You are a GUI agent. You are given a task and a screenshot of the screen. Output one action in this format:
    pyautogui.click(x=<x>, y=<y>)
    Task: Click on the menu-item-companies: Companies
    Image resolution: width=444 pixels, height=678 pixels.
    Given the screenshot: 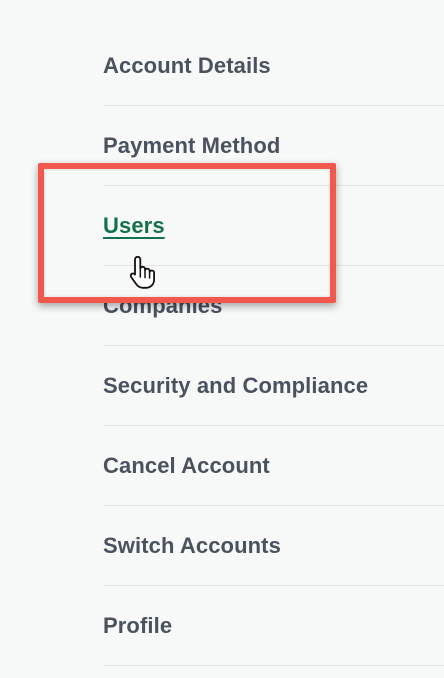 What is the action you would take?
    pyautogui.click(x=273, y=306)
    